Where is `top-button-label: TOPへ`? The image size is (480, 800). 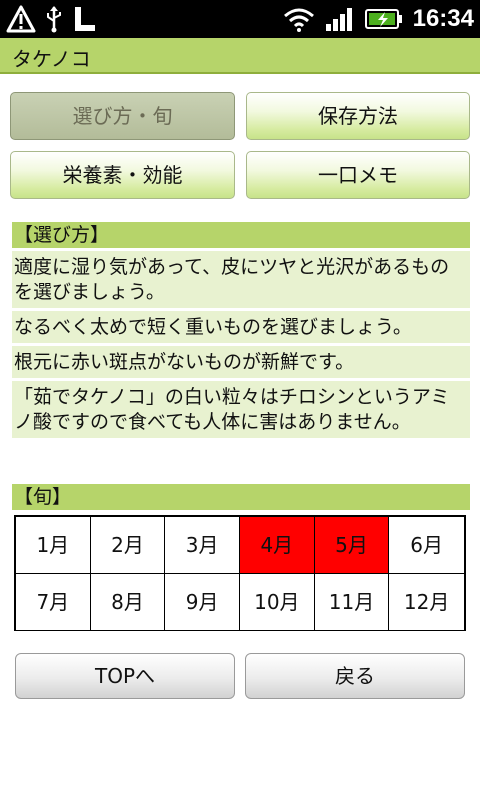 top-button-label: TOPへ is located at coordinates (125, 676).